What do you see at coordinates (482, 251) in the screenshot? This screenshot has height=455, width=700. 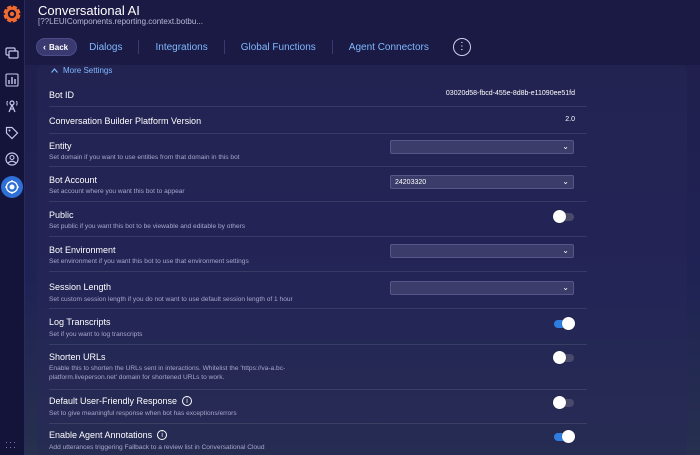 I see `bot-environment-select: ⌄` at bounding box center [482, 251].